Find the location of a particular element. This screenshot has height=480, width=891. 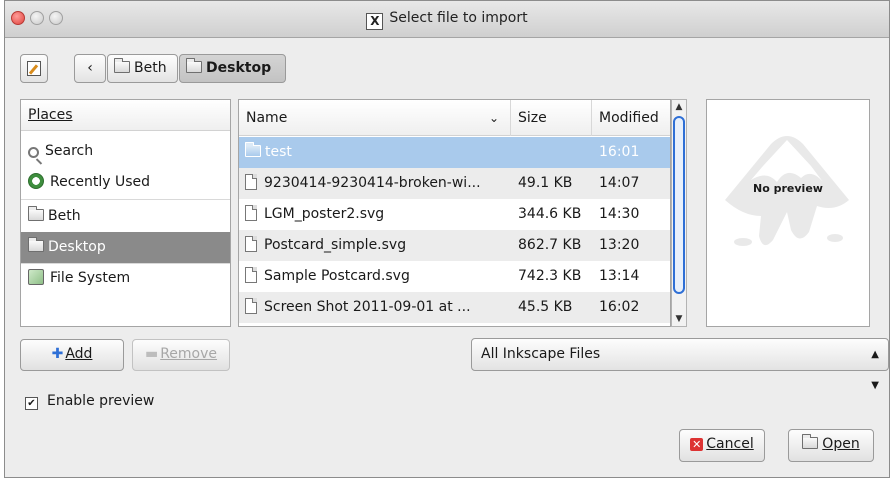

file-name: Postcard_simple.svg is located at coordinates (335, 245).